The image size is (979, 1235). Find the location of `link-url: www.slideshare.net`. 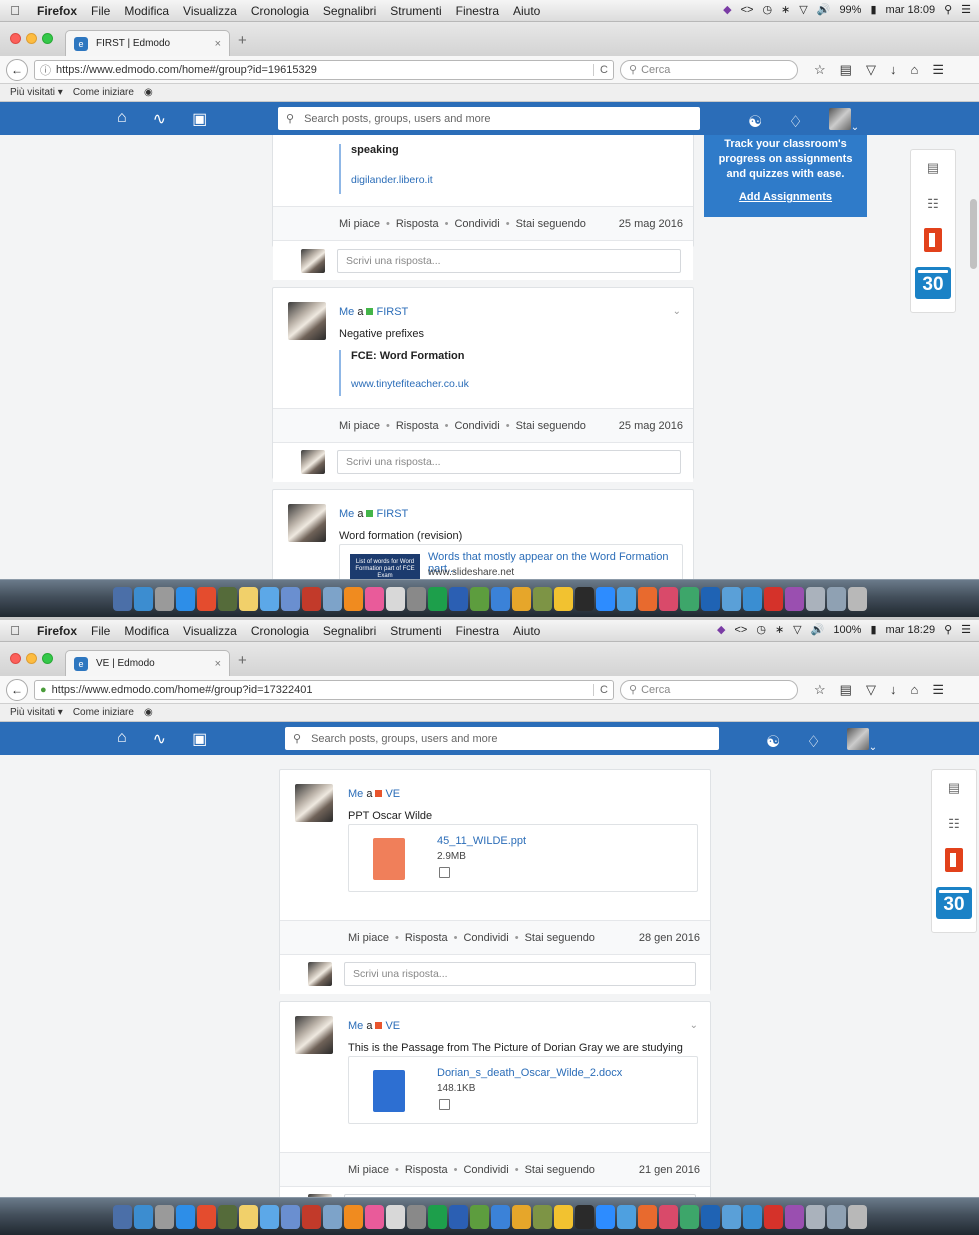

link-url: www.slideshare.net is located at coordinates (471, 572).